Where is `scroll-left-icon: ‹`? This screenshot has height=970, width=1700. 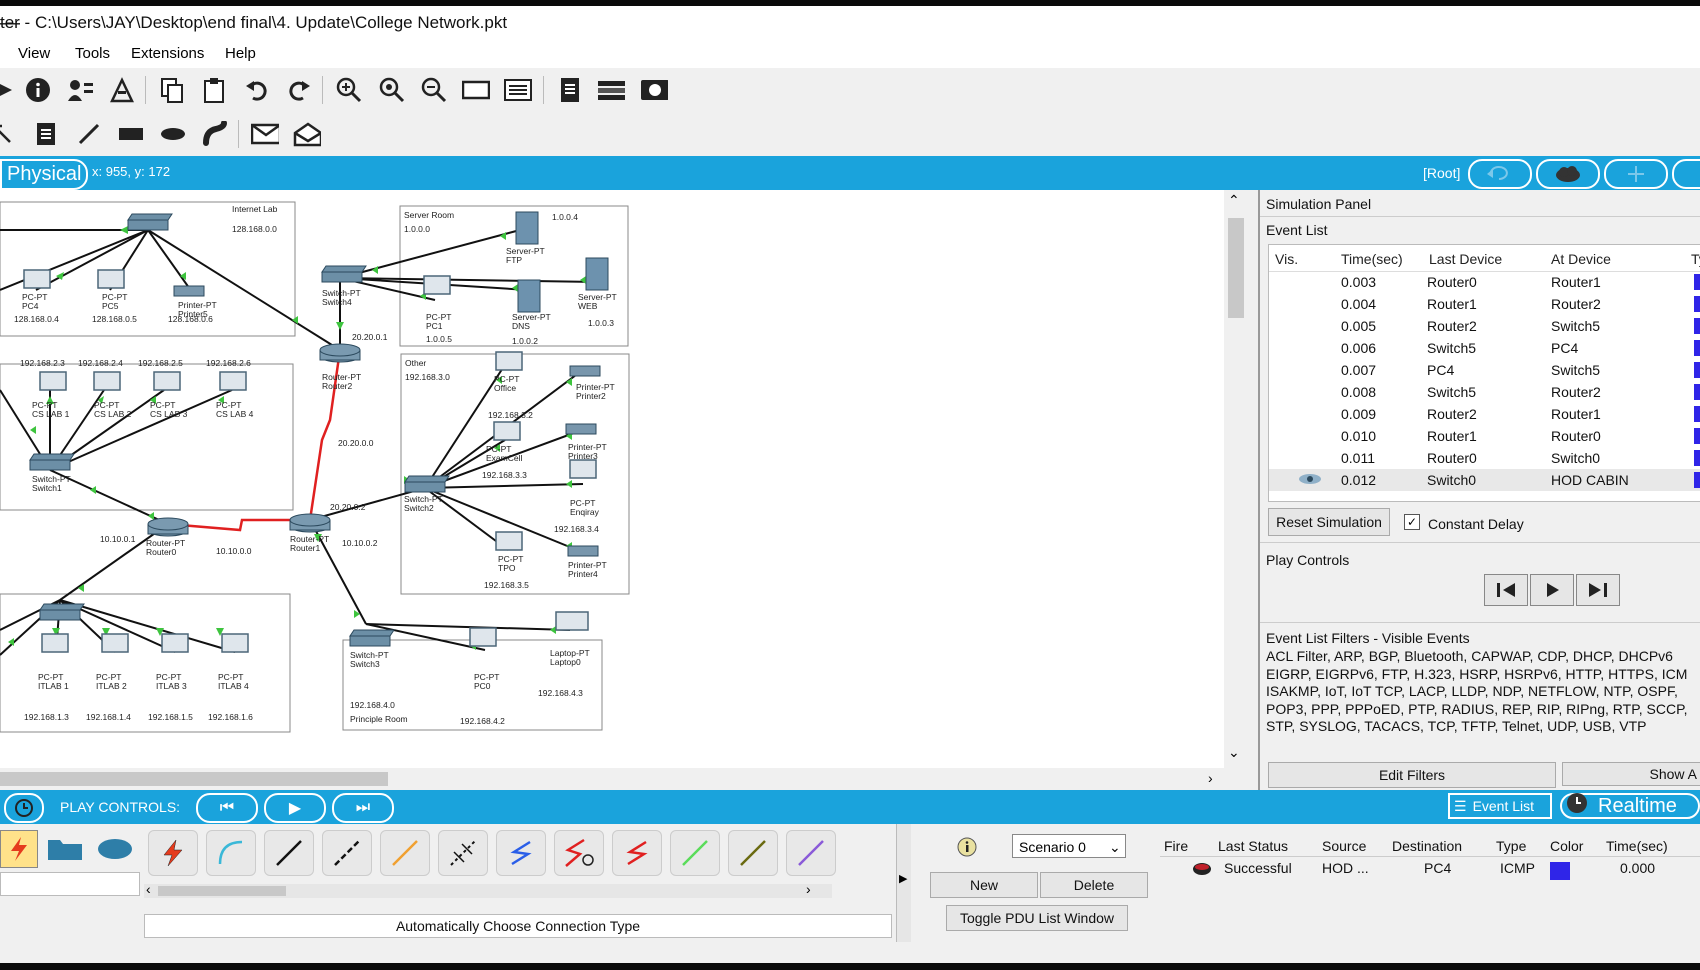 scroll-left-icon: ‹ is located at coordinates (148, 889).